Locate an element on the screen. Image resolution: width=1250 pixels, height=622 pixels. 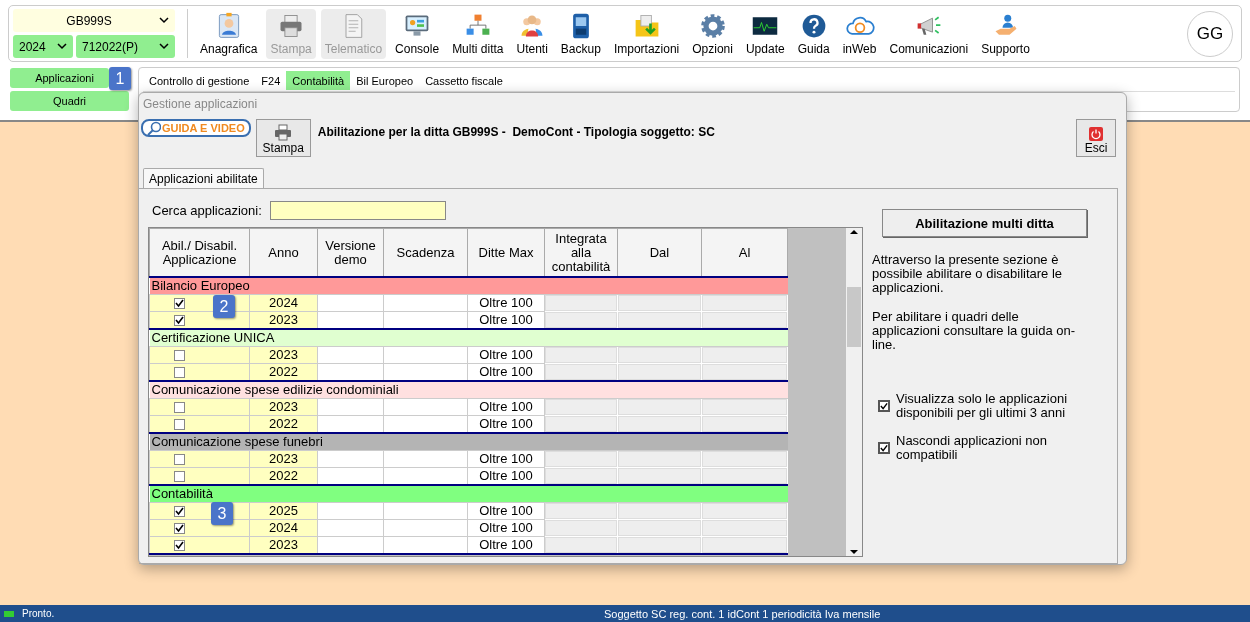
status-text: Pronto. is located at coordinates (38, 613).